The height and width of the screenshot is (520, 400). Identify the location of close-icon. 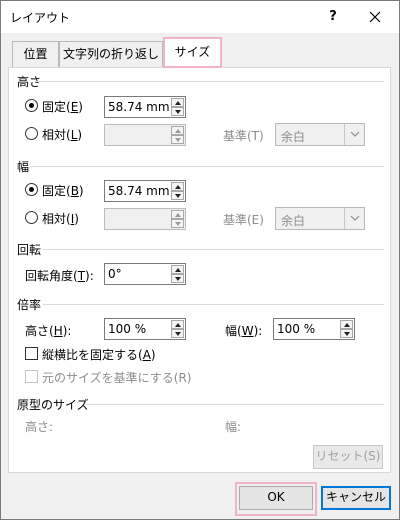
(375, 17).